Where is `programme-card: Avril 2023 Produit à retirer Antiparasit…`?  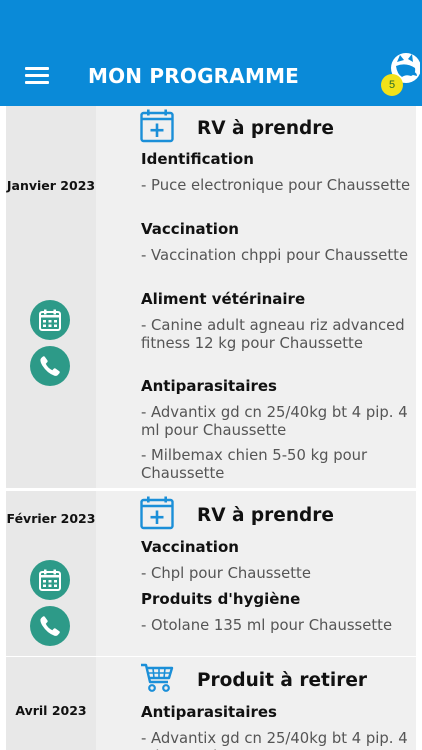
programme-card: Avril 2023 Produit à retirer Antiparasit… is located at coordinates (211, 703).